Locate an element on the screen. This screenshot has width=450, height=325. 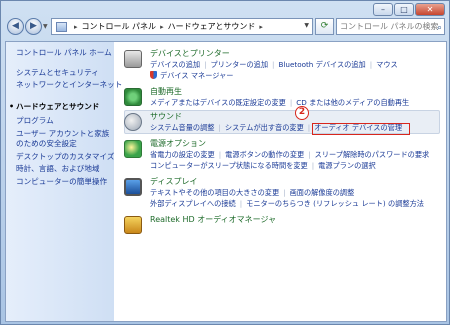
shield-icon is located at coordinates (153, 75).